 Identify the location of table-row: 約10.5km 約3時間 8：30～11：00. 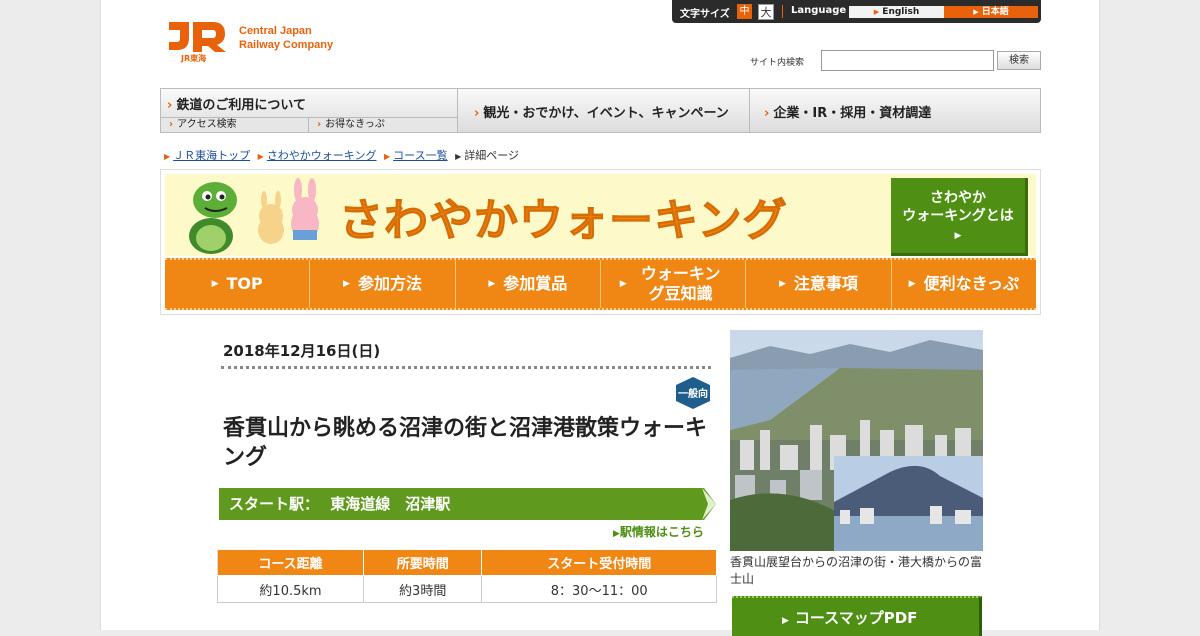
(467, 589).